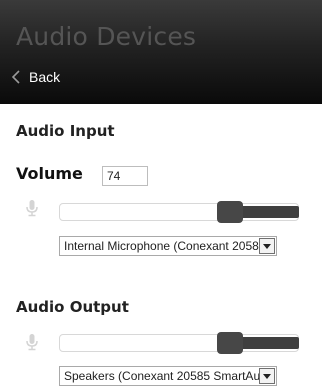 The height and width of the screenshot is (388, 322). What do you see at coordinates (106, 36) in the screenshot?
I see `app-title: Audio Devices` at bounding box center [106, 36].